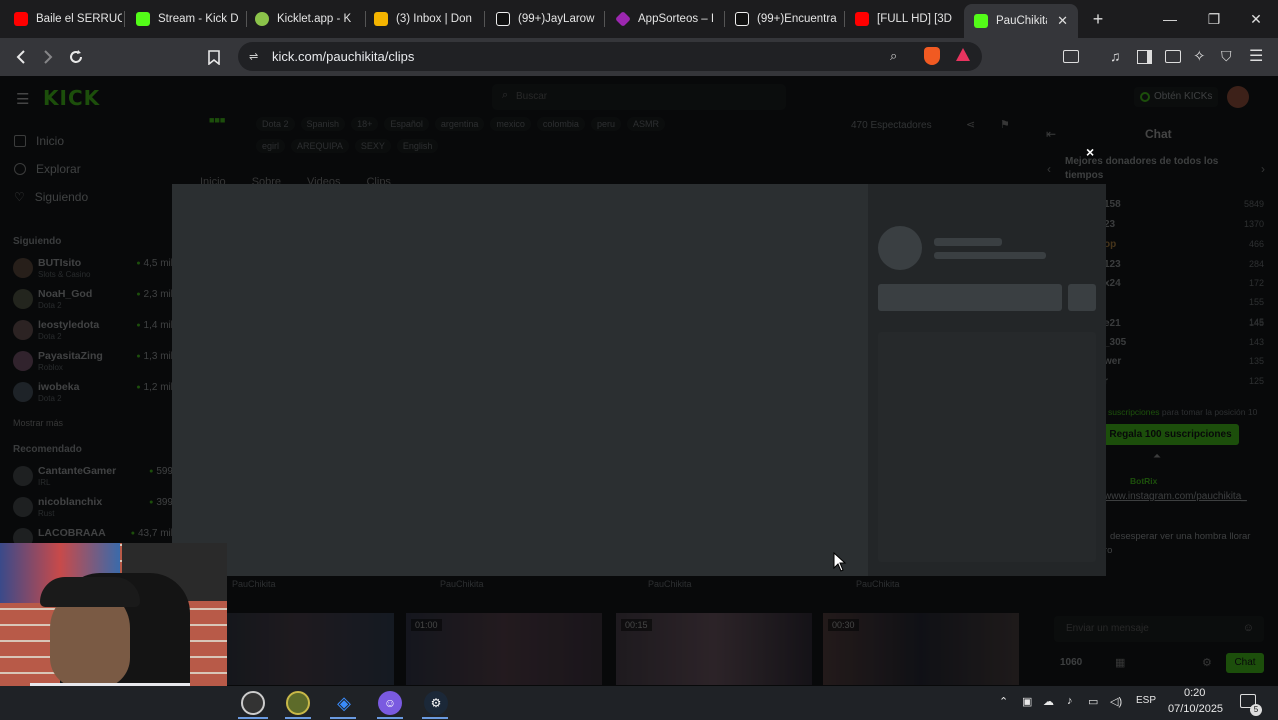 The image size is (1278, 720). I want to click on address-bar: ⇌ kick.com/pauchikita/clips ⌕, so click(610, 56).